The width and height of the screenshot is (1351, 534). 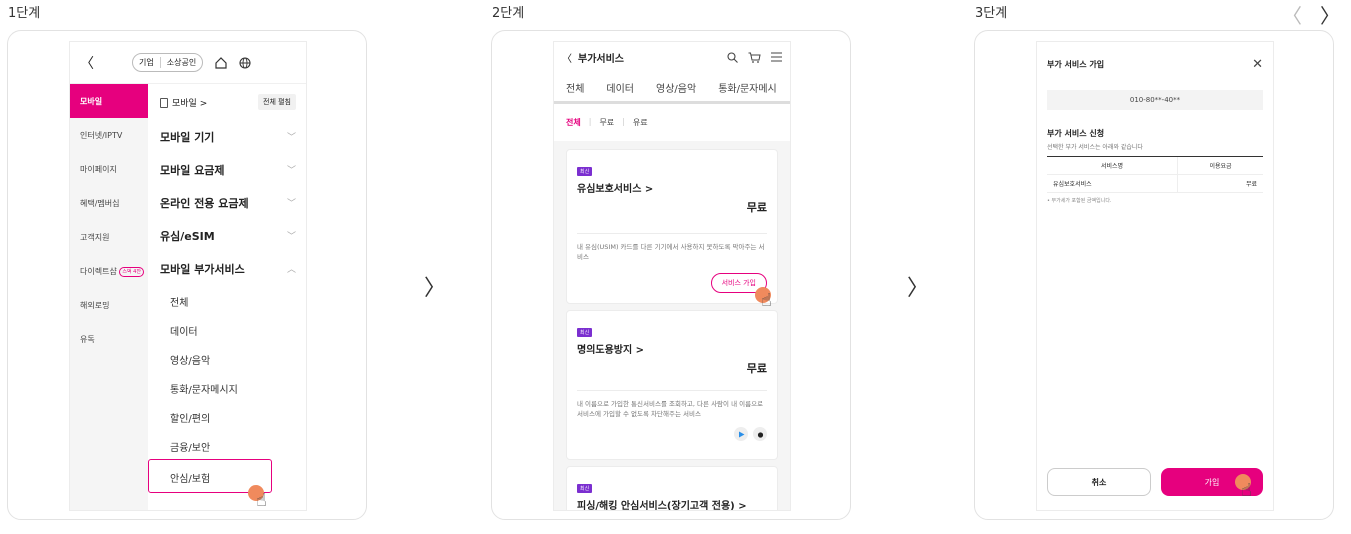 I want to click on section-addon: 모바일 부가서비스 ︿, so click(x=227, y=268).